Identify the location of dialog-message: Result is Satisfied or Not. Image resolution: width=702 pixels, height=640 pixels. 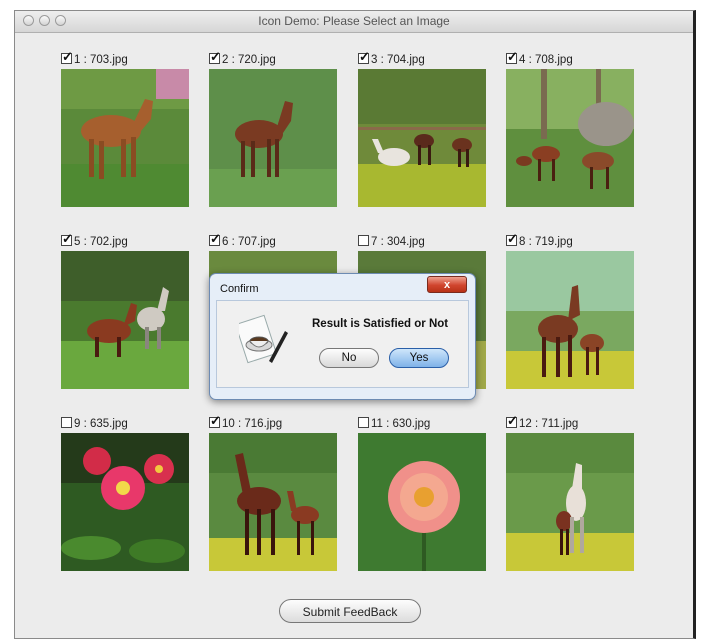
(380, 324).